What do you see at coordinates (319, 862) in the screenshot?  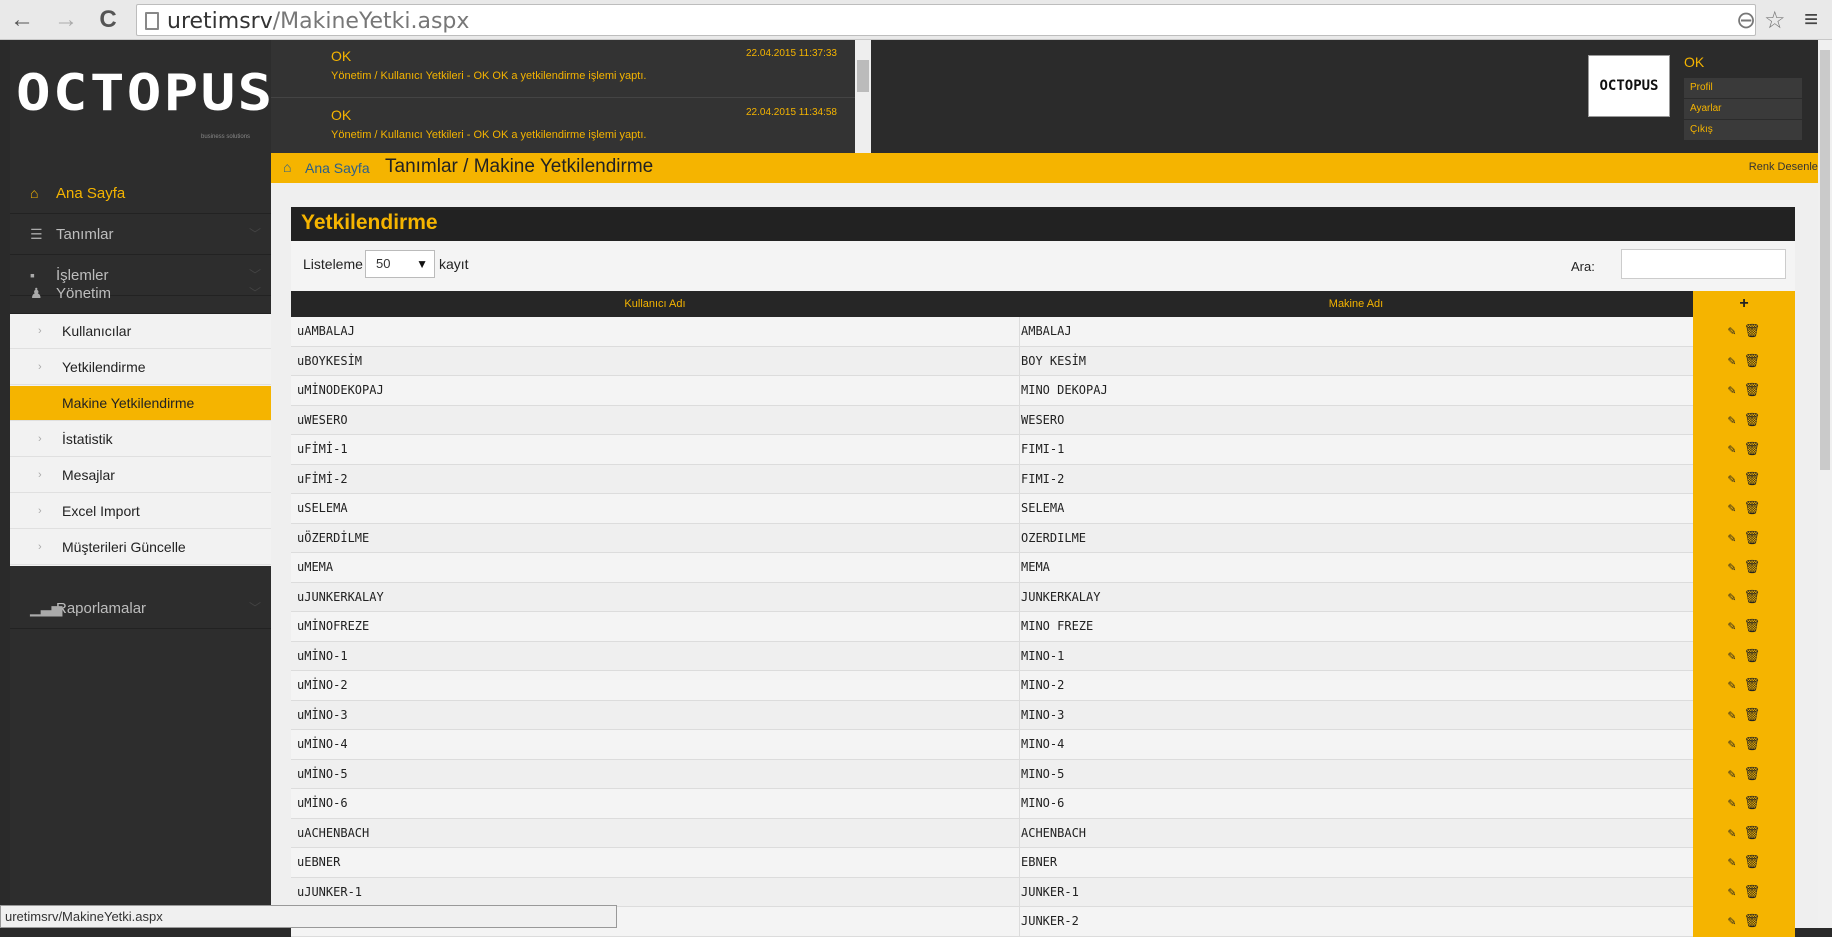 I see `user-name-cell: uEBNER` at bounding box center [319, 862].